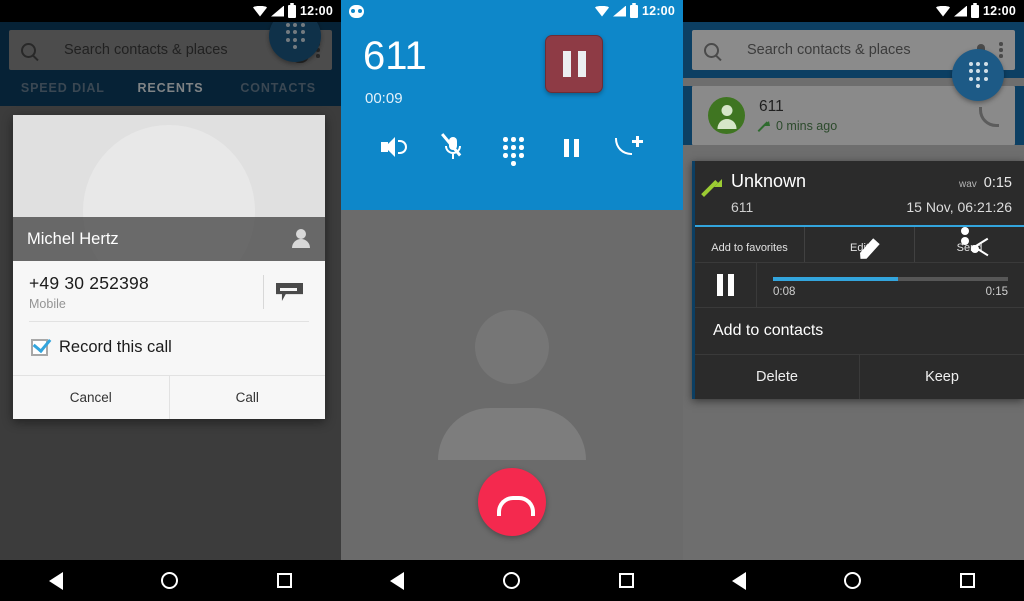  What do you see at coordinates (115, 347) in the screenshot?
I see `record-call-label: Record this call` at bounding box center [115, 347].